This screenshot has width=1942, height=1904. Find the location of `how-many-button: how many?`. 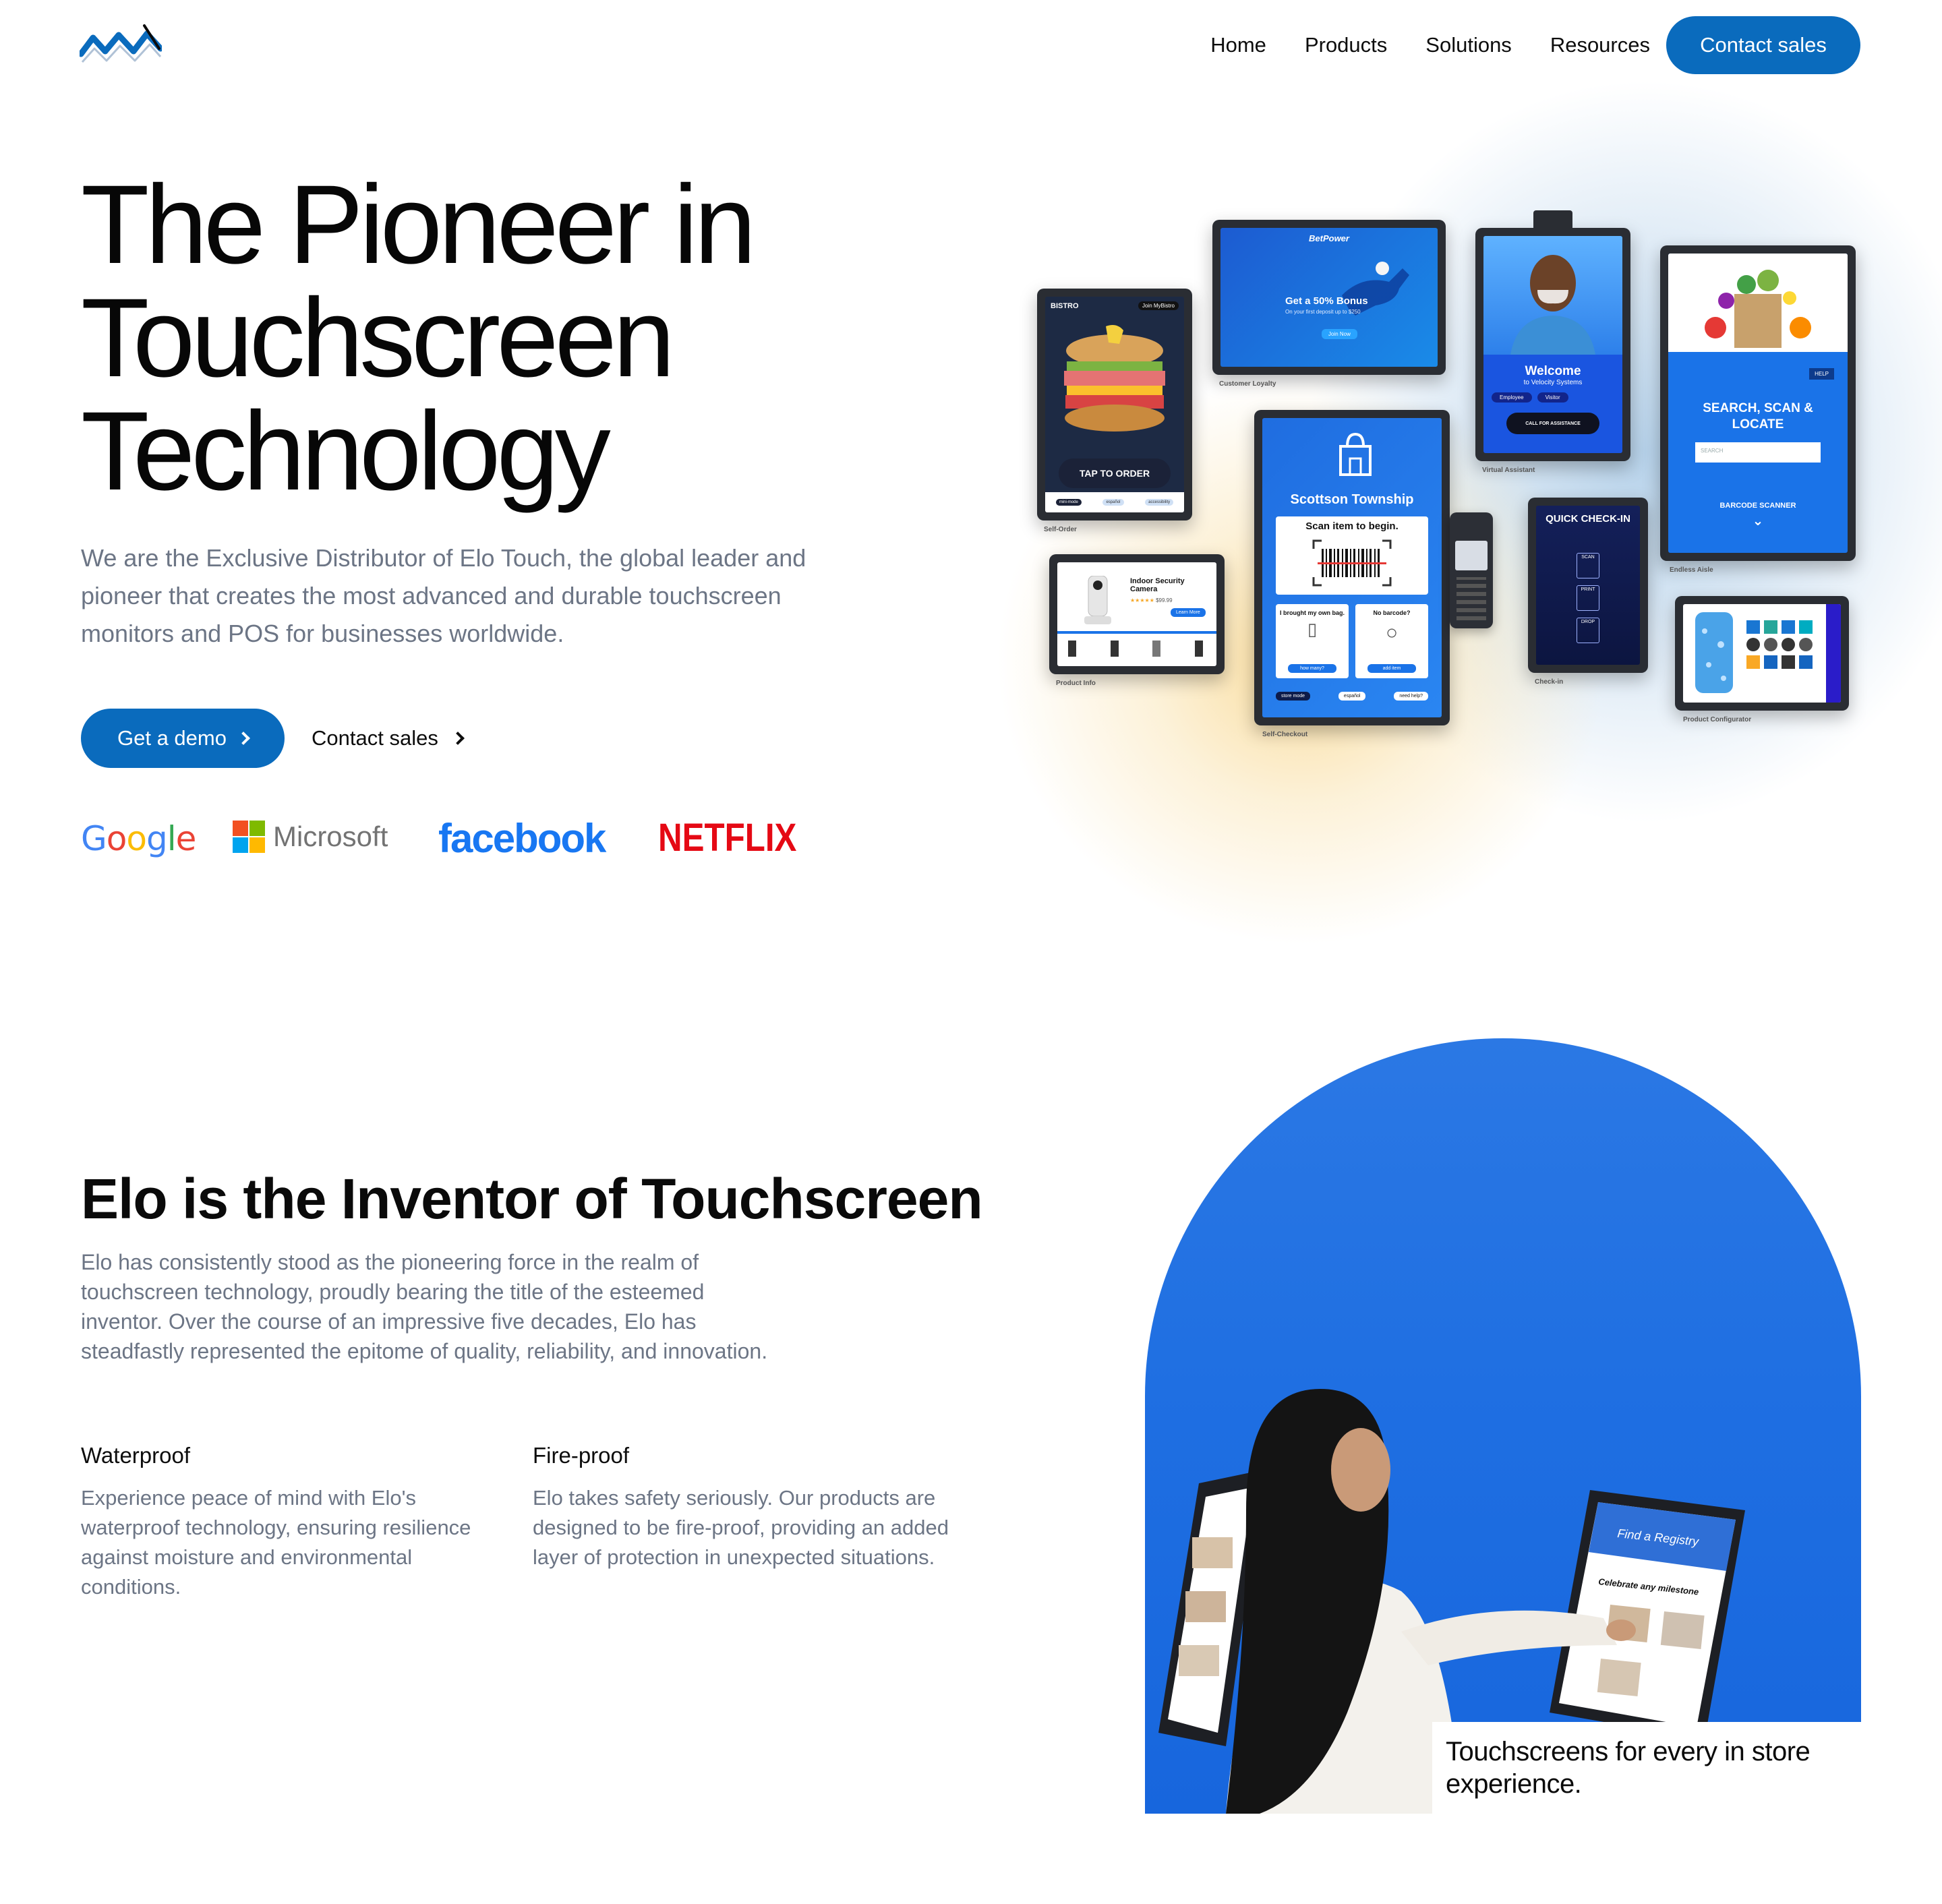

how-many-button: how many? is located at coordinates (1312, 668).